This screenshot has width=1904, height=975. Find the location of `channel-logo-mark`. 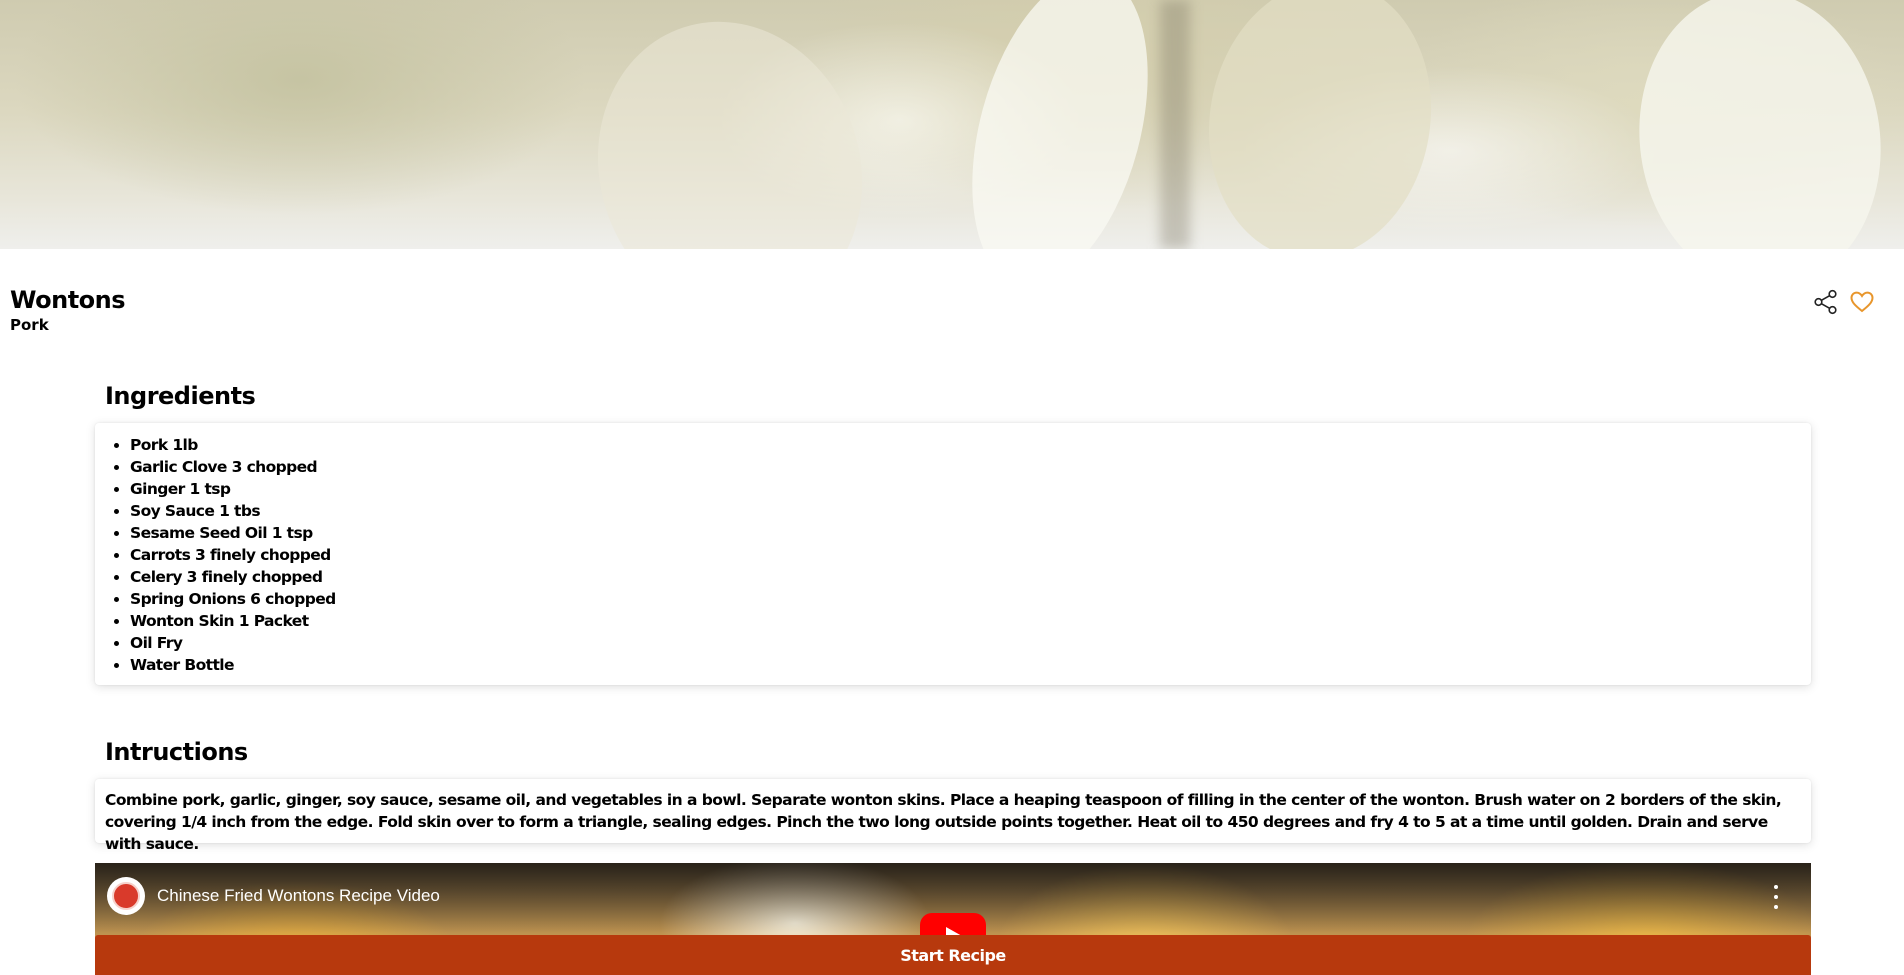

channel-logo-mark is located at coordinates (126, 896).